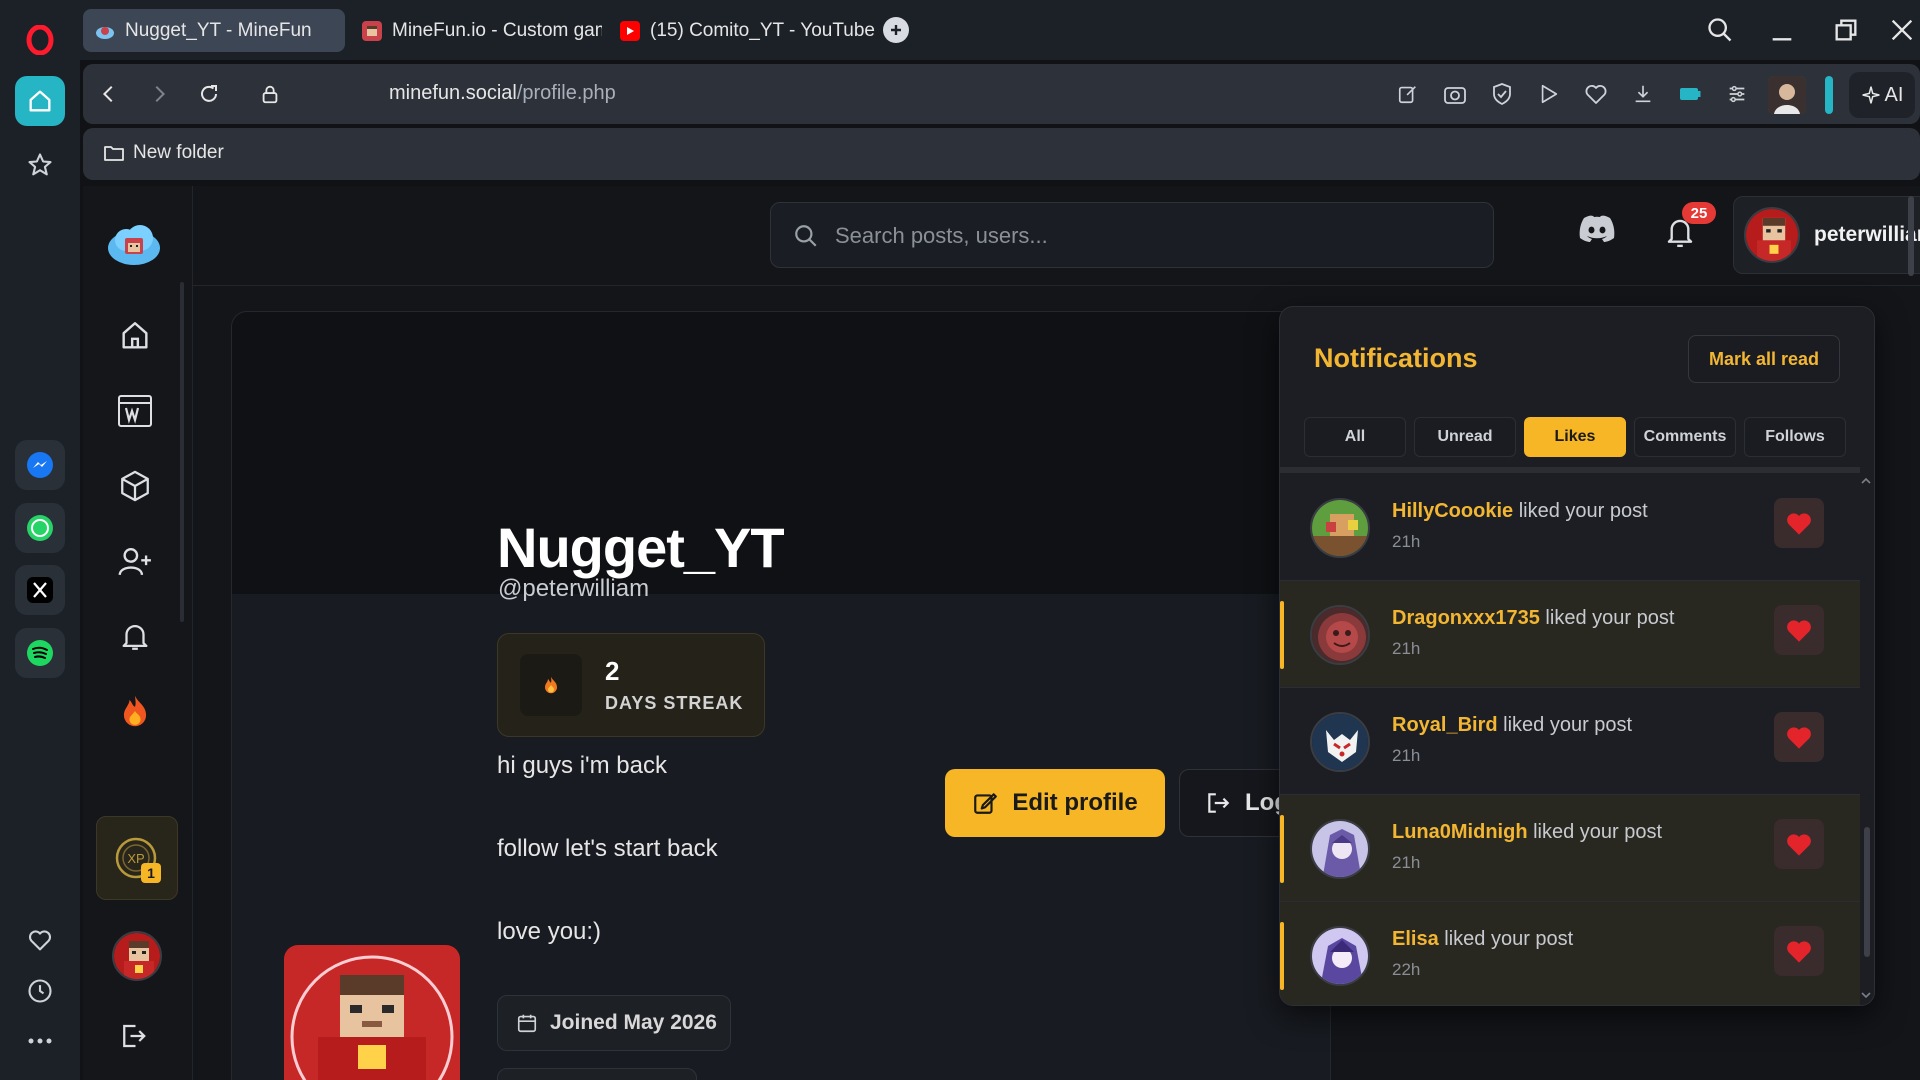 Image resolution: width=1920 pixels, height=1080 pixels. I want to click on site-sidebar: XP 1, so click(138, 633).